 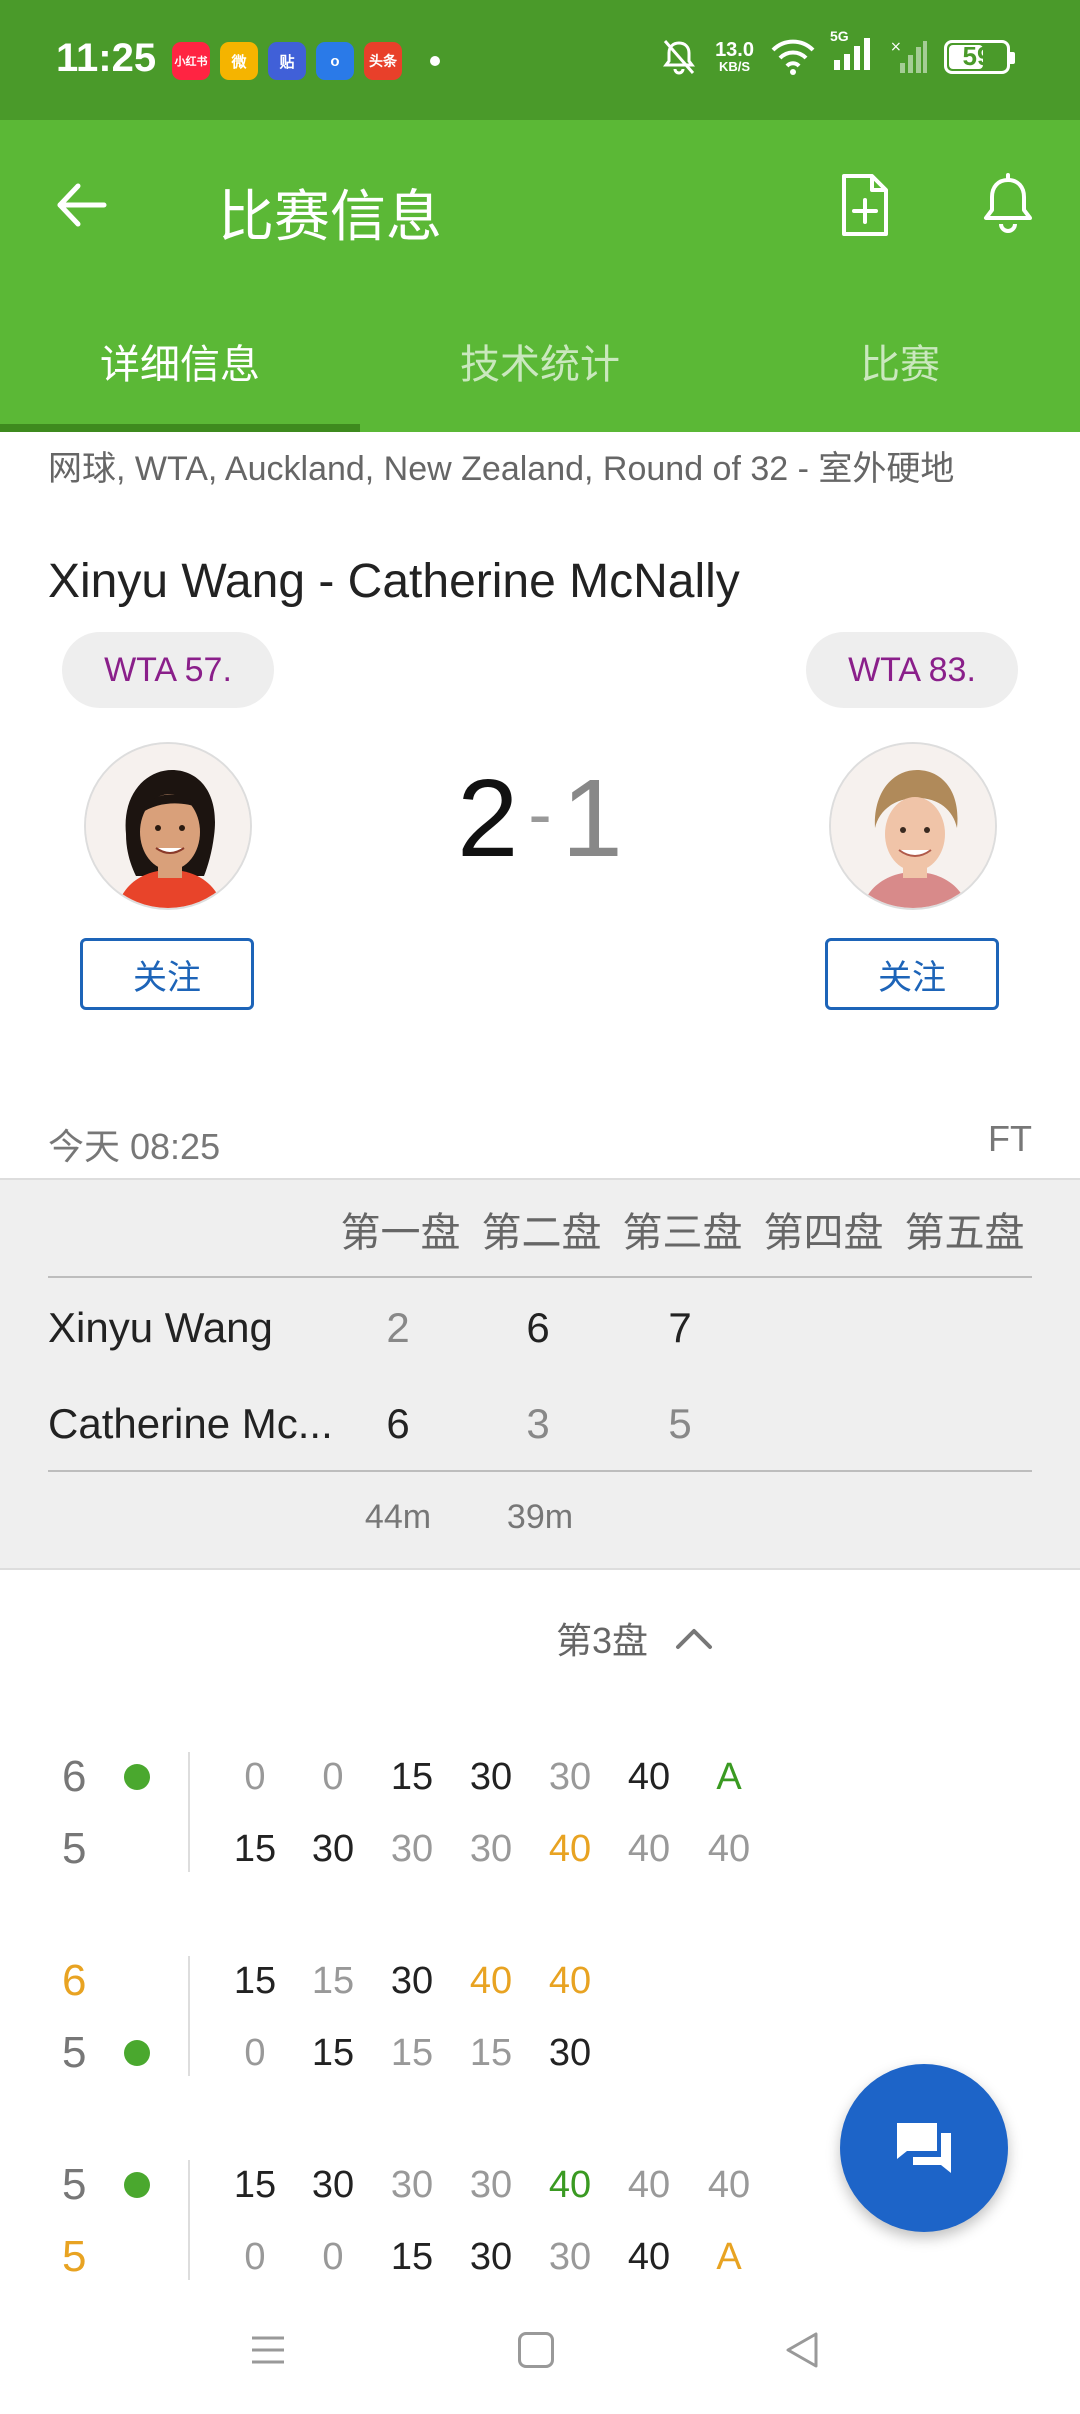 What do you see at coordinates (106, 58) in the screenshot?
I see `status-time: 11:25` at bounding box center [106, 58].